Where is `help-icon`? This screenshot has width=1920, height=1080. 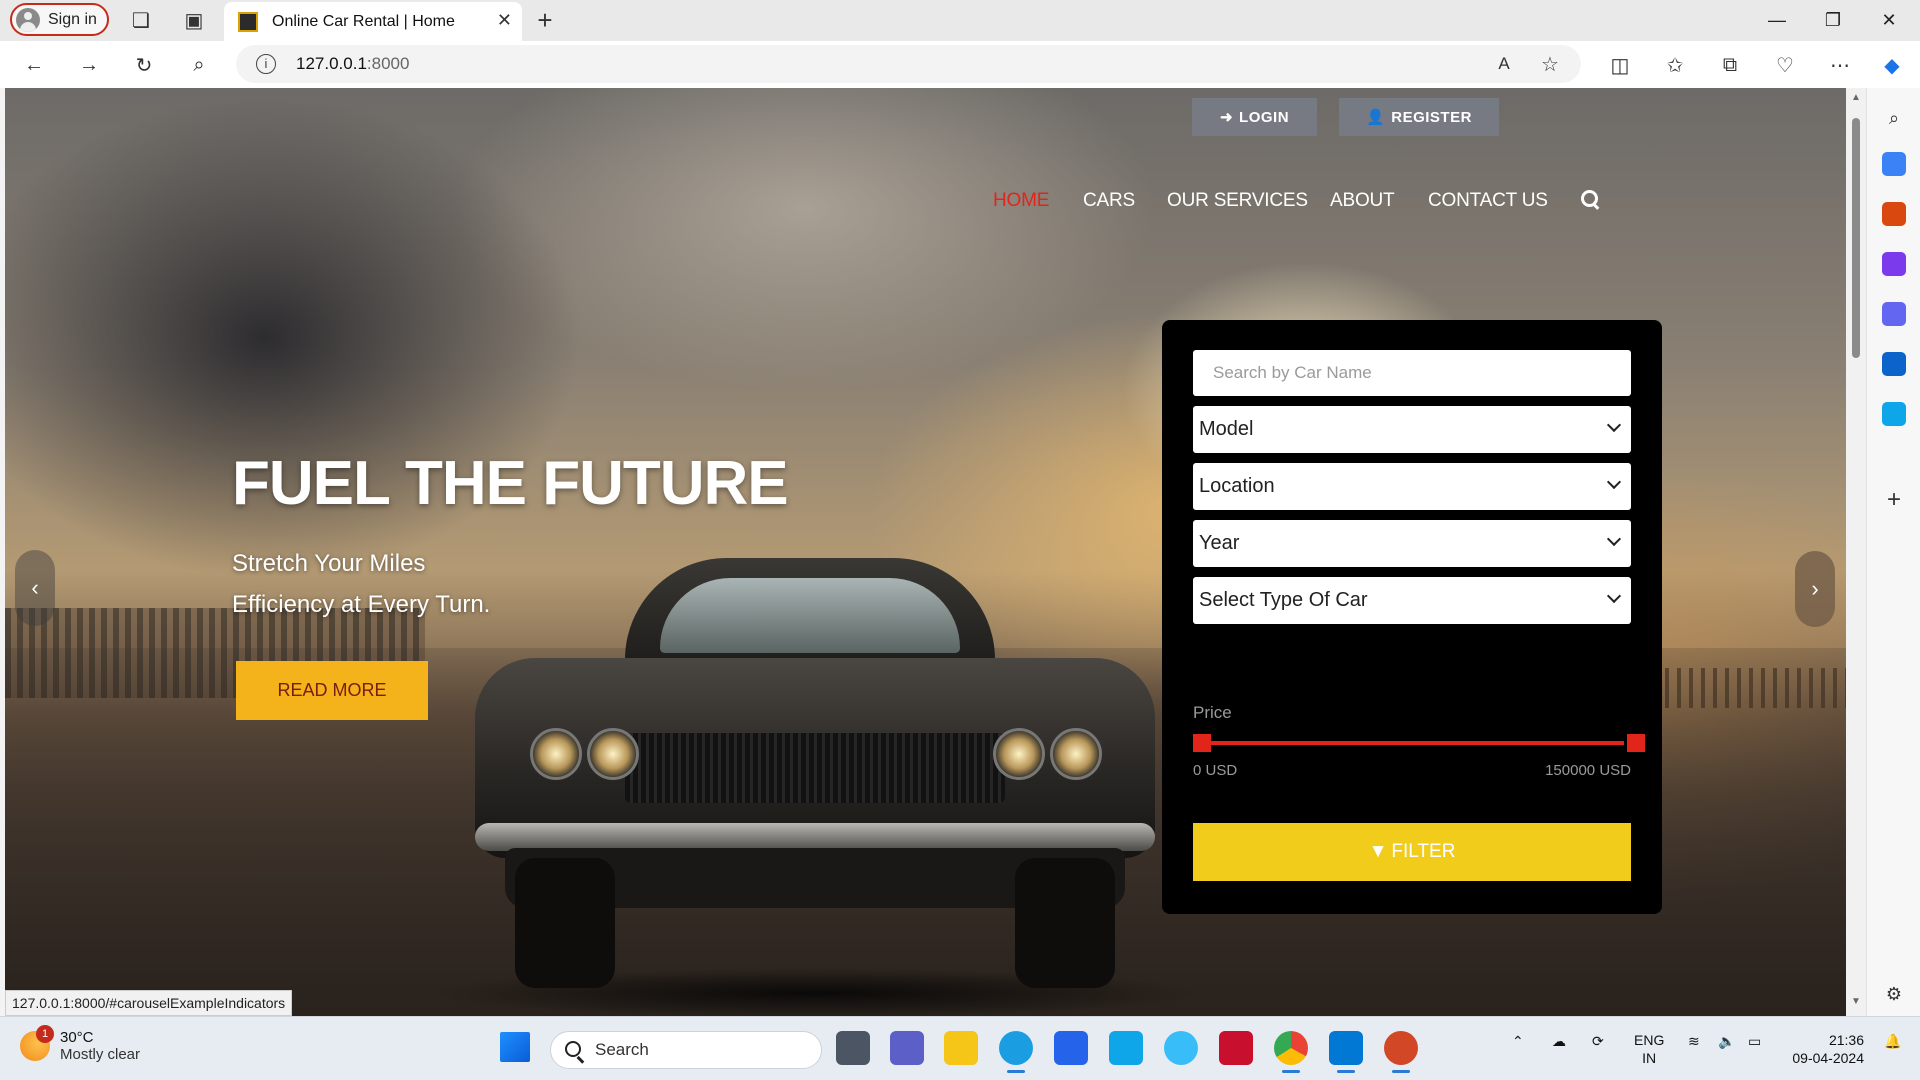
help-icon is located at coordinates (1181, 1048).